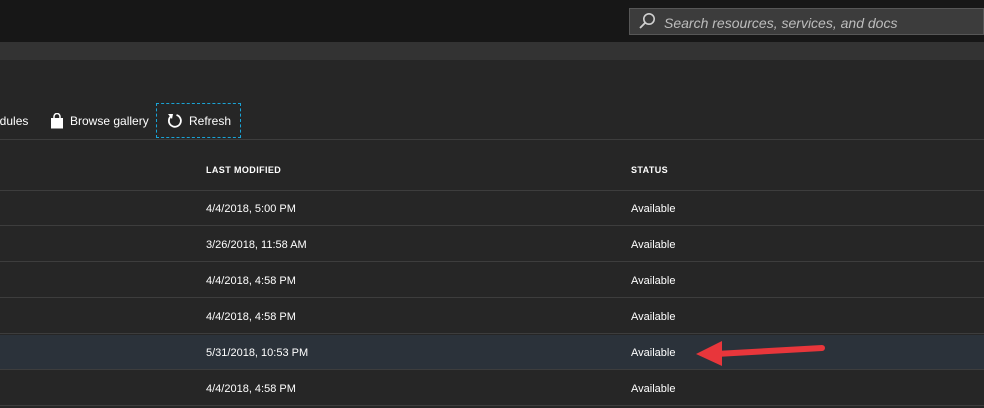 The width and height of the screenshot is (984, 408). I want to click on refresh-button: Refresh, so click(199, 120).